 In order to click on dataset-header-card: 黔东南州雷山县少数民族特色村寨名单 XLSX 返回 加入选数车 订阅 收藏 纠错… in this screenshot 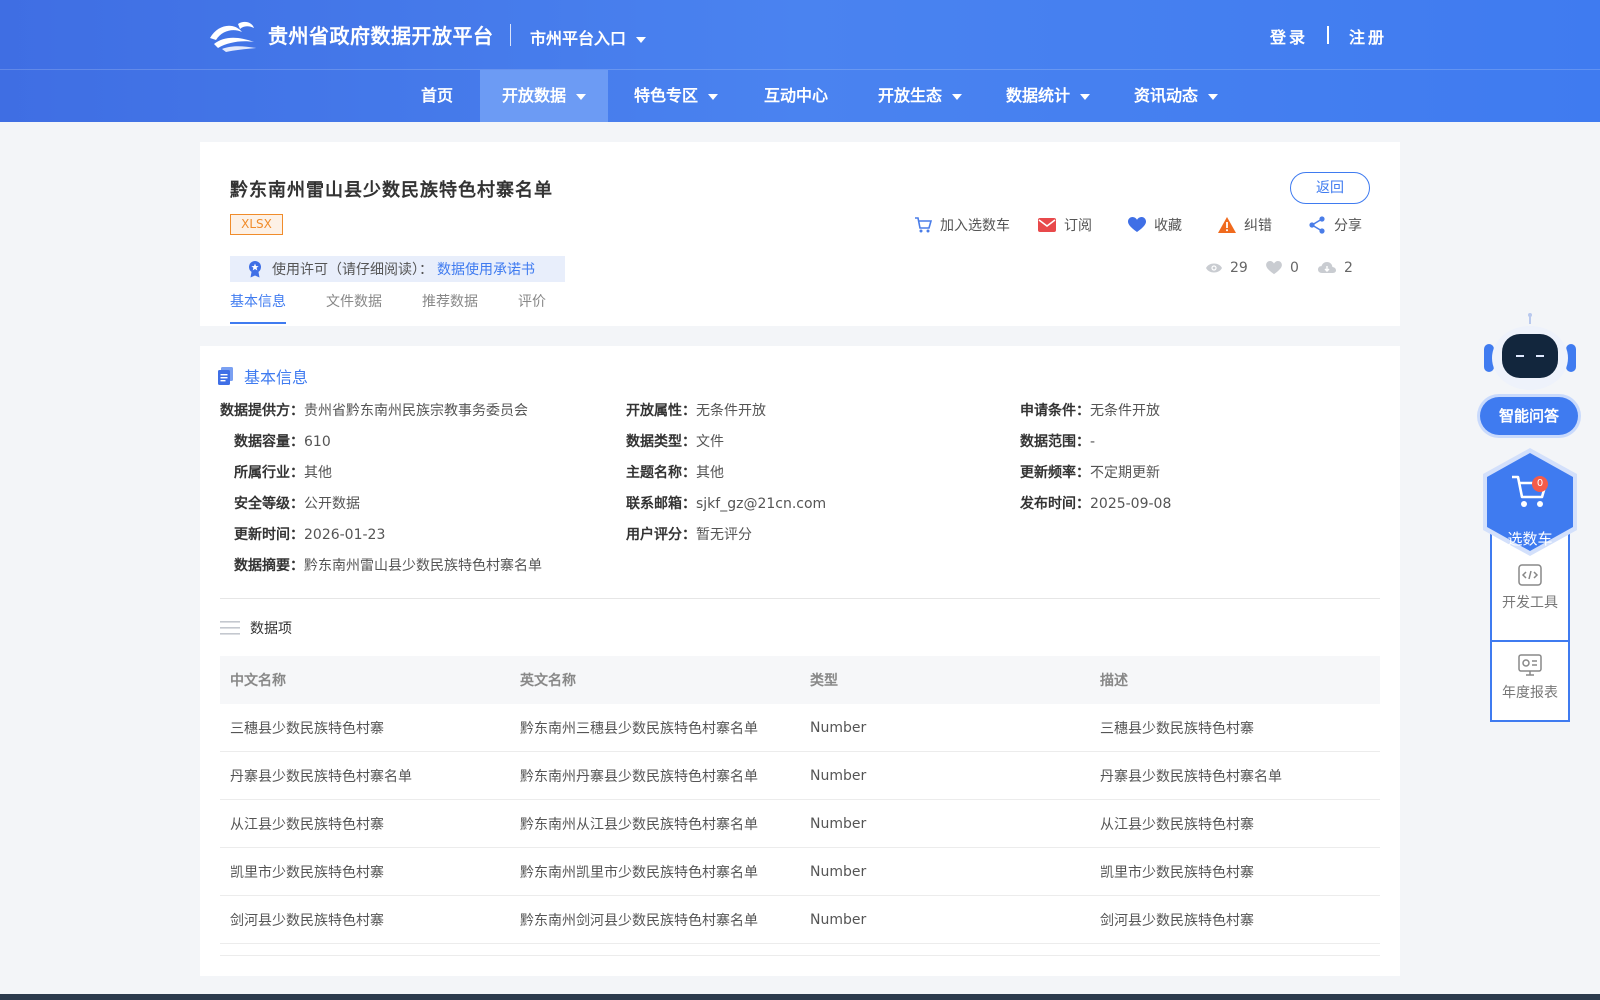, I will do `click(800, 234)`.